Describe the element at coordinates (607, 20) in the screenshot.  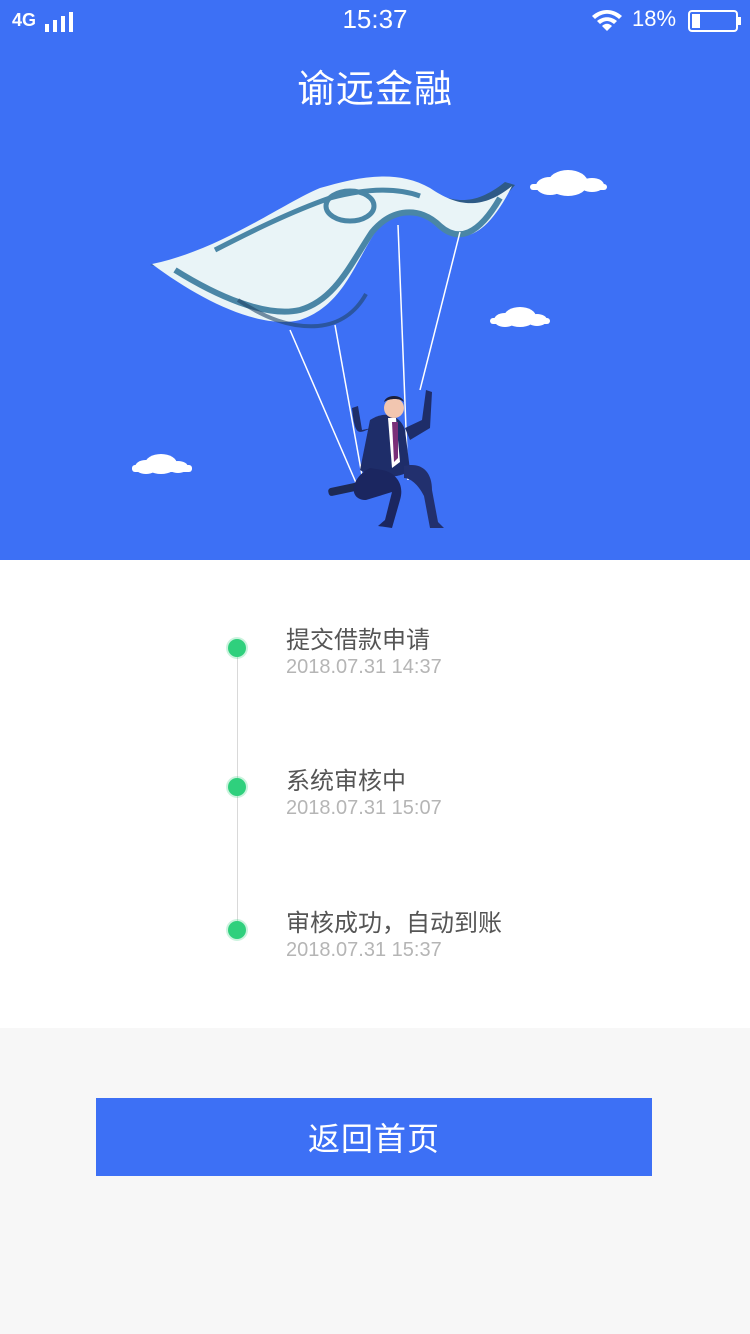
I see `wifi-icon` at that location.